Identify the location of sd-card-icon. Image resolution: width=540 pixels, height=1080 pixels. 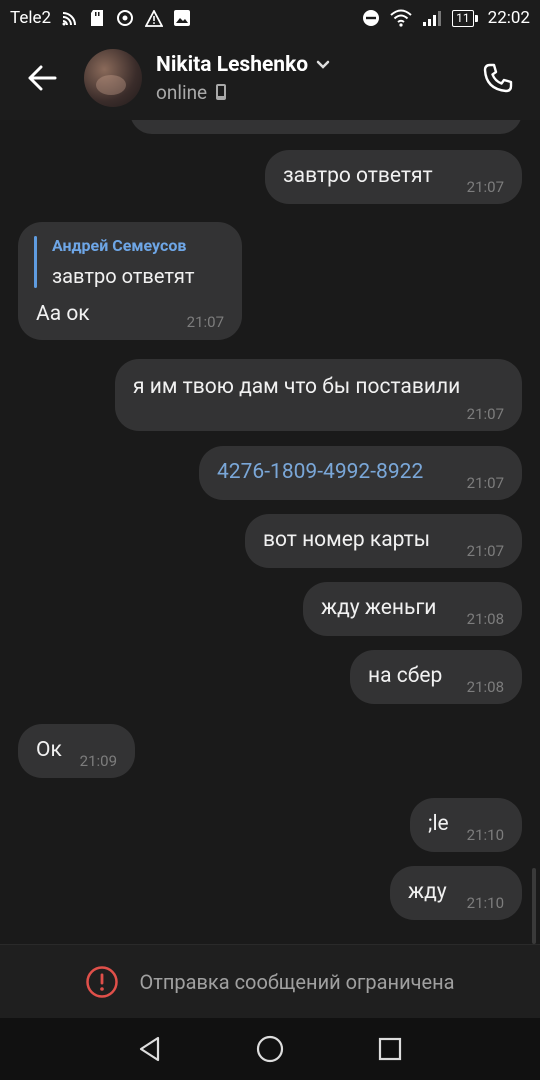
(97, 18).